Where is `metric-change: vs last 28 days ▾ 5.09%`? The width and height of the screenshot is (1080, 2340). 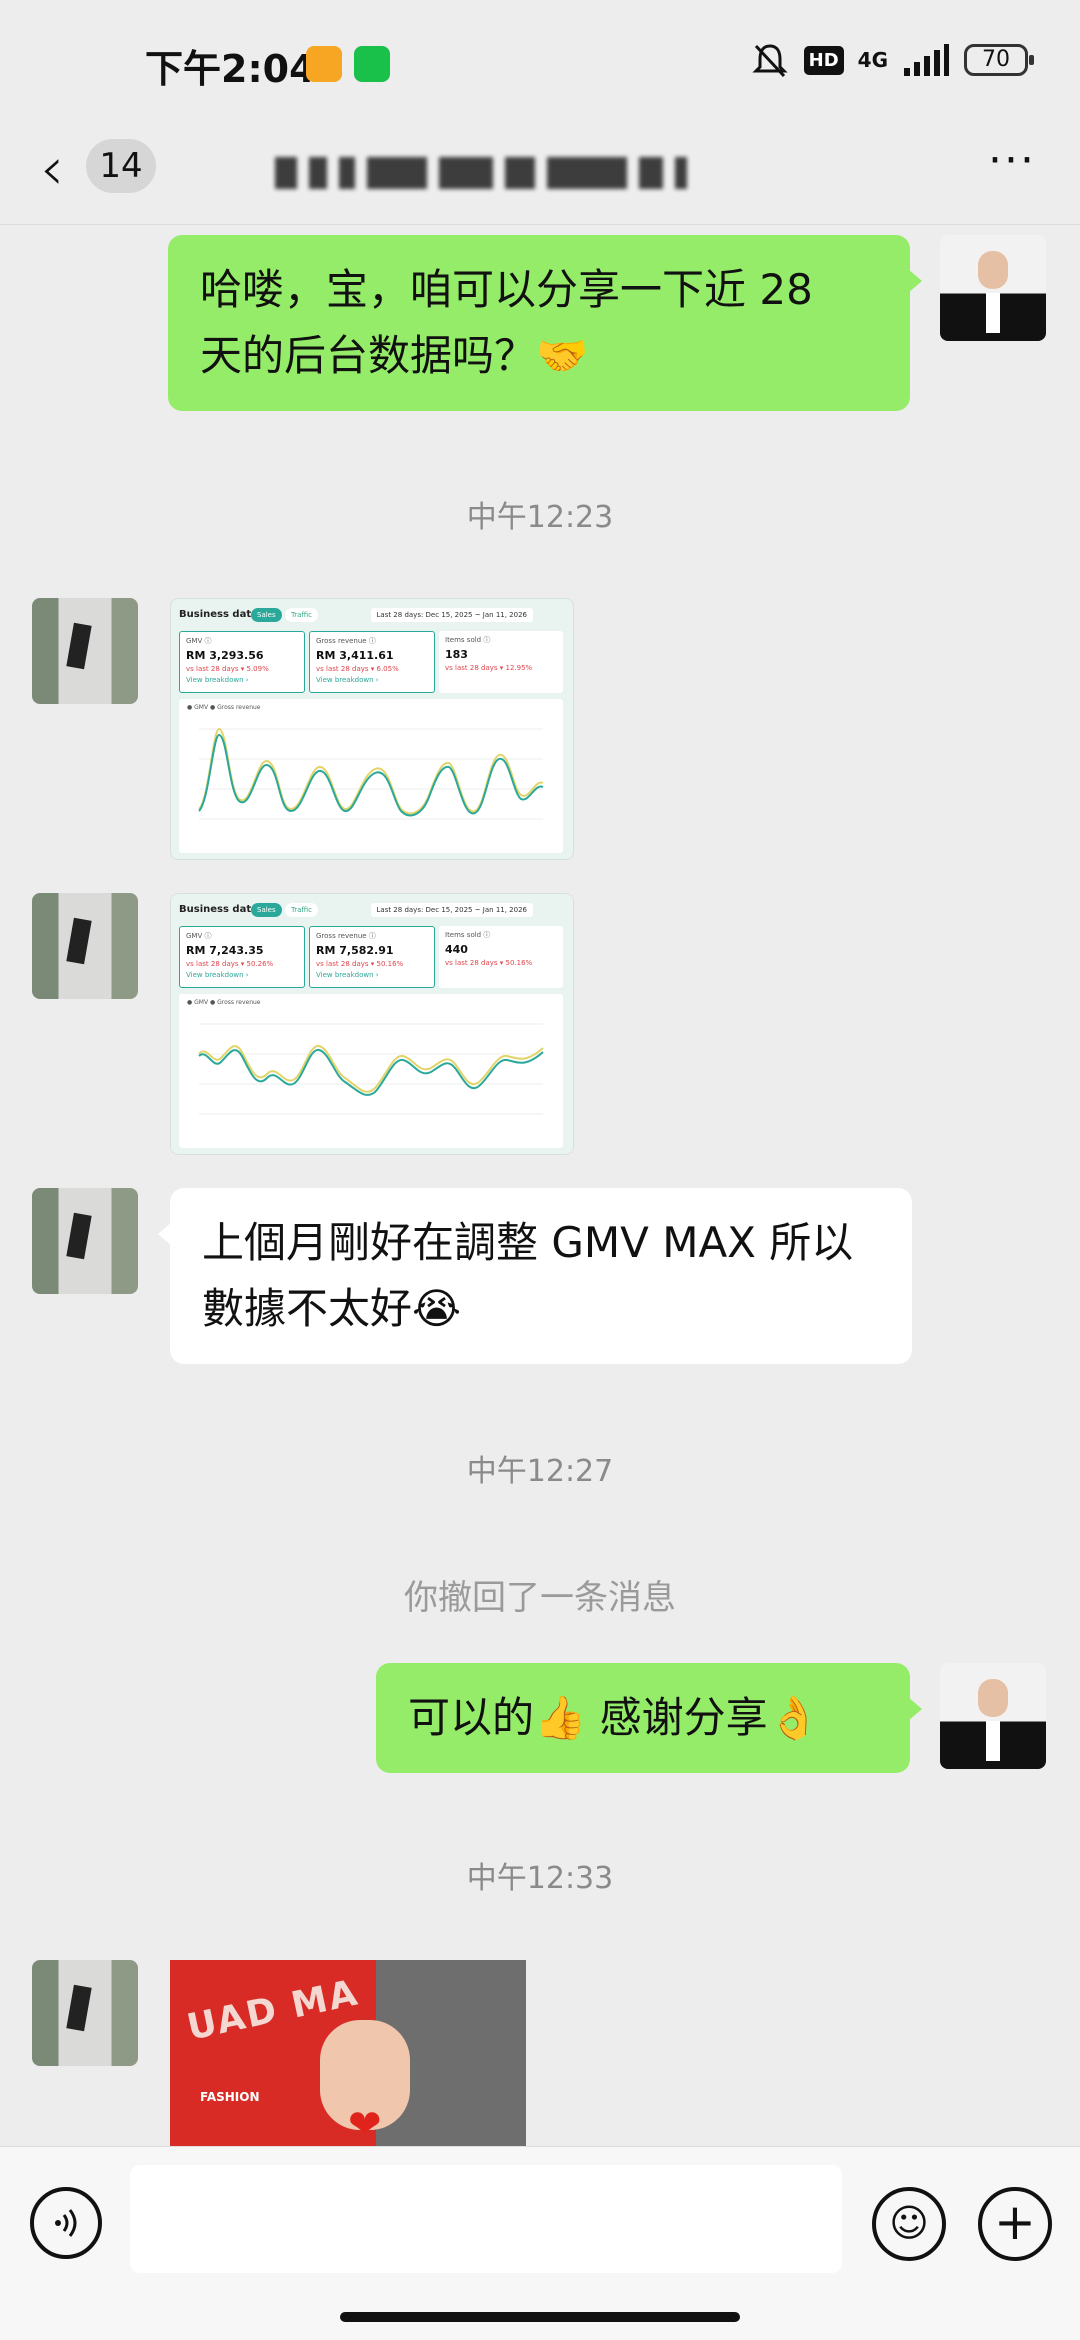
metric-change: vs last 28 days ▾ 5.09% is located at coordinates (227, 669).